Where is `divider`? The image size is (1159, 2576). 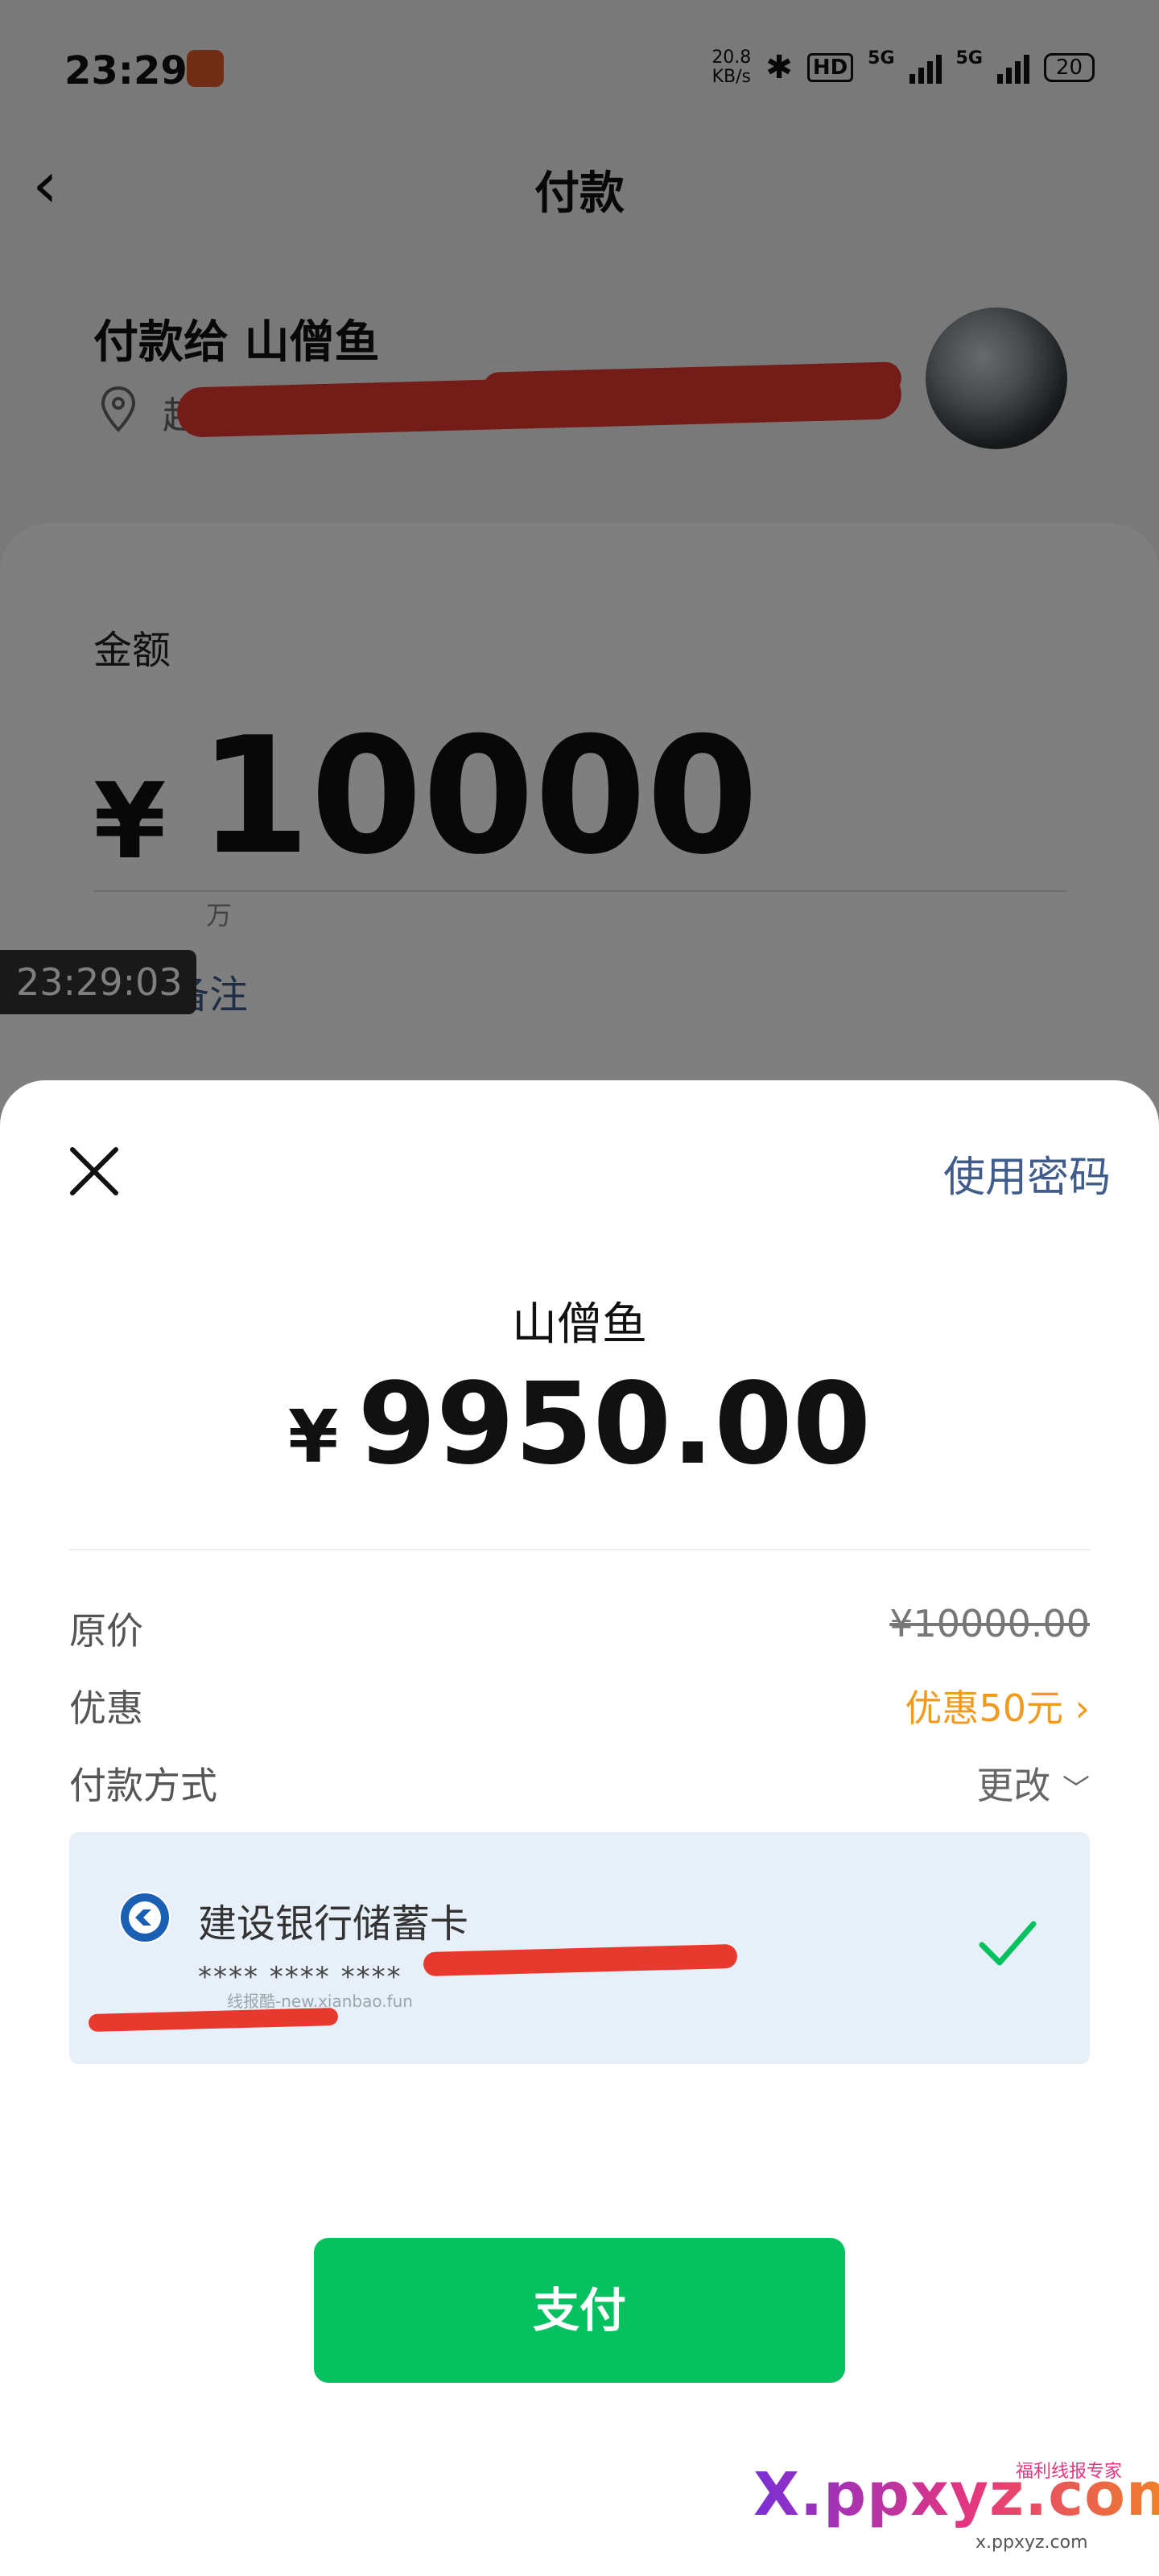
divider is located at coordinates (579, 1549).